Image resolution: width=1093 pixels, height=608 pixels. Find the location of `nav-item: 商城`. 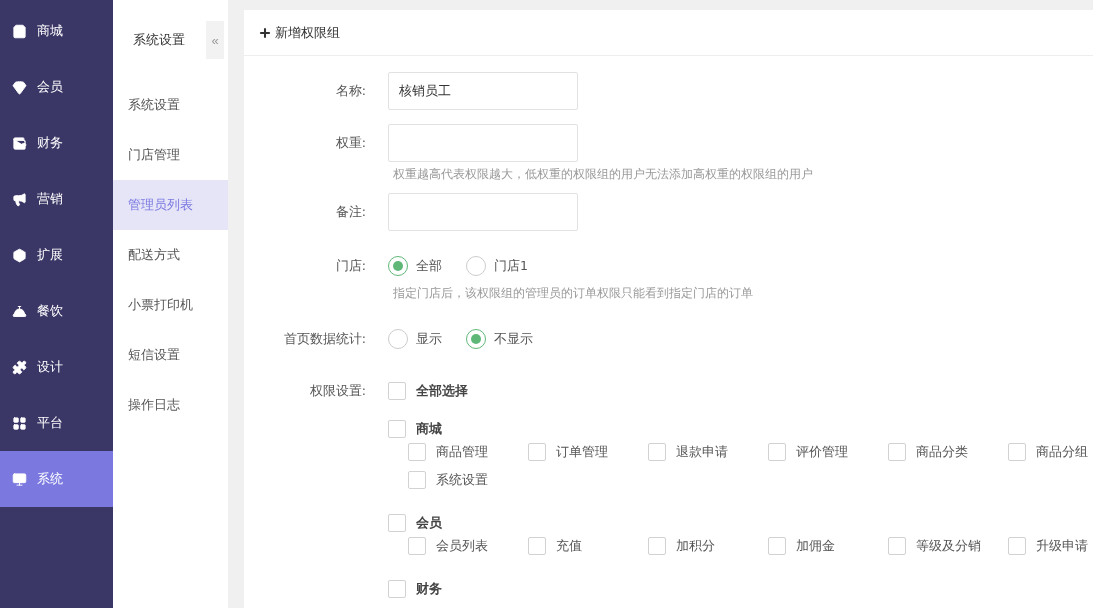

nav-item: 商城 is located at coordinates (56, 31).